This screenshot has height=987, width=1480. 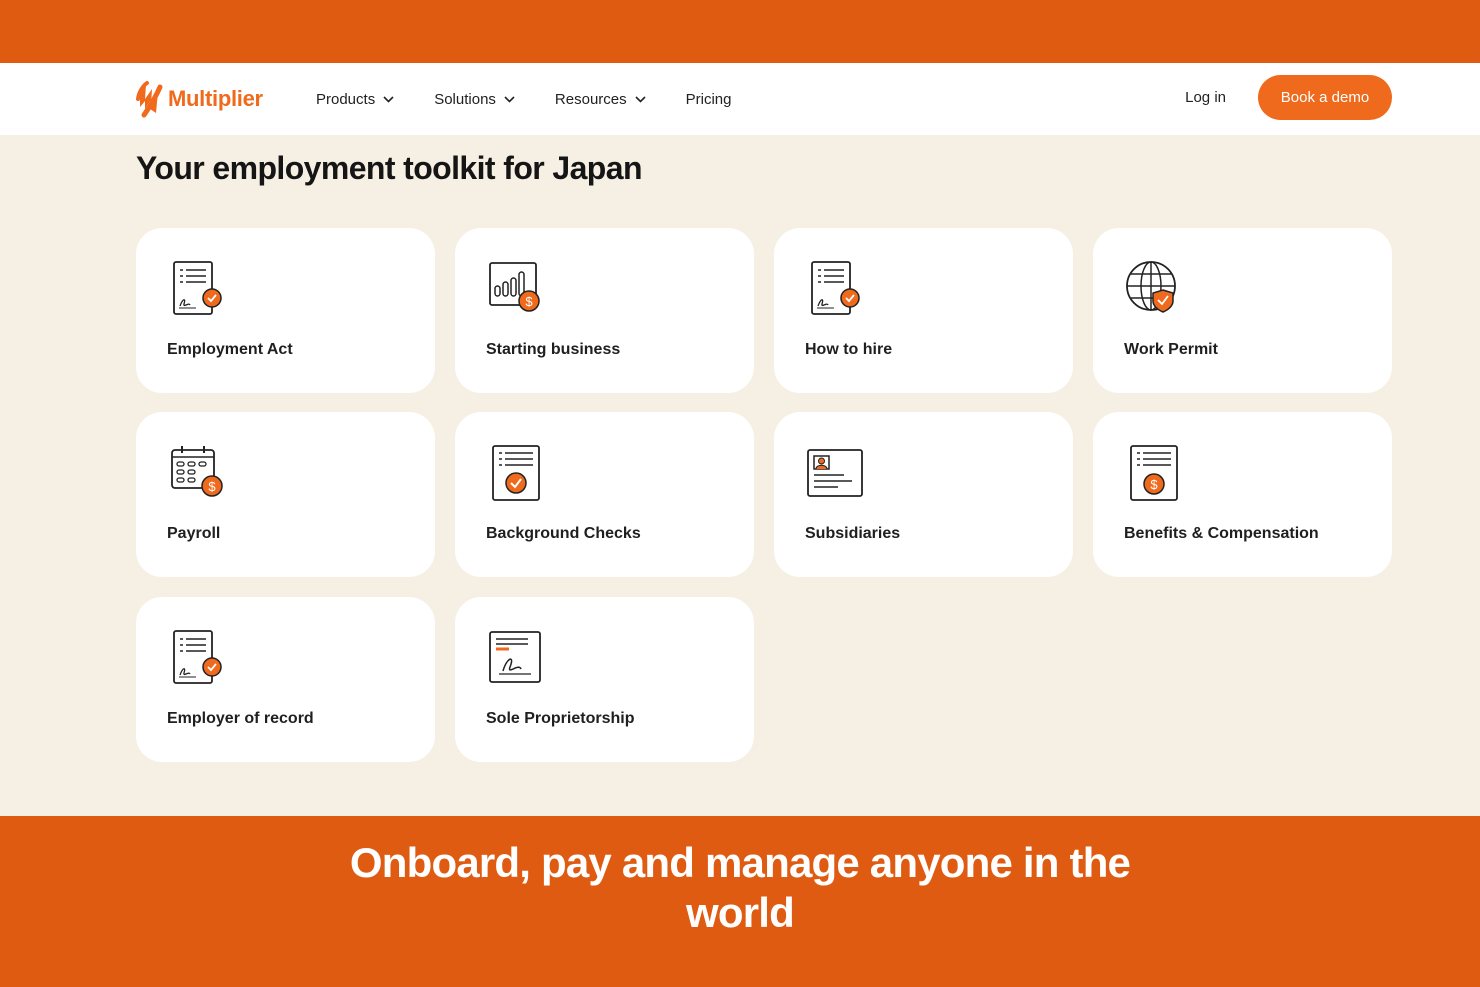 I want to click on globe-shield-icon, so click(x=1151, y=287).